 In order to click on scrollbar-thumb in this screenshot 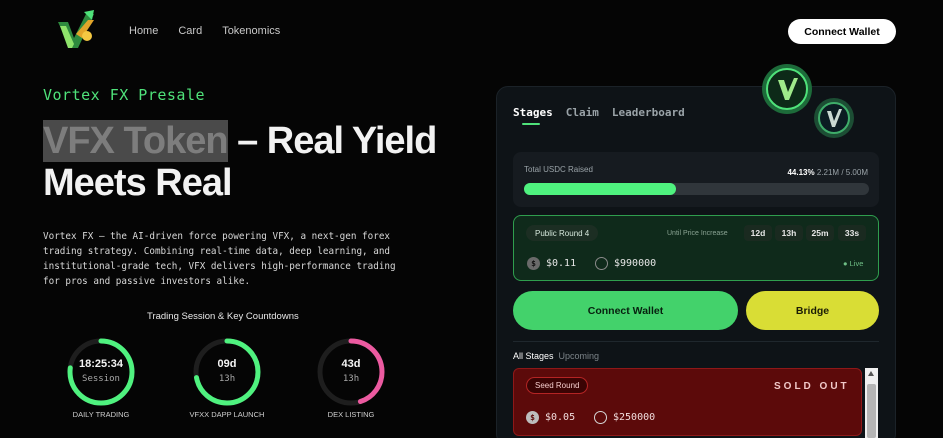, I will do `click(871, 411)`.